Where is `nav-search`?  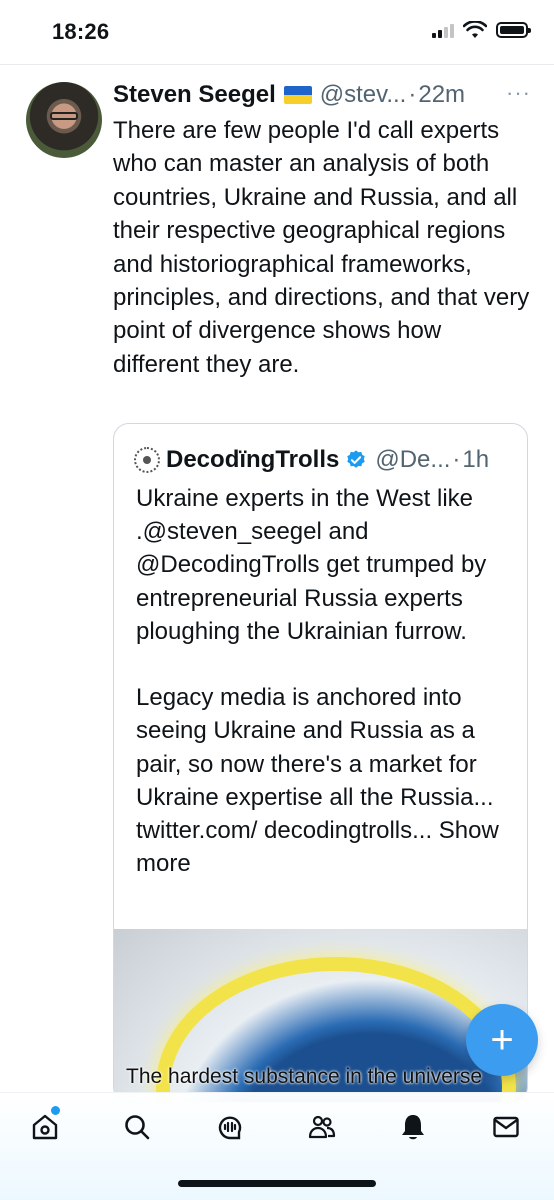 nav-search is located at coordinates (137, 1127).